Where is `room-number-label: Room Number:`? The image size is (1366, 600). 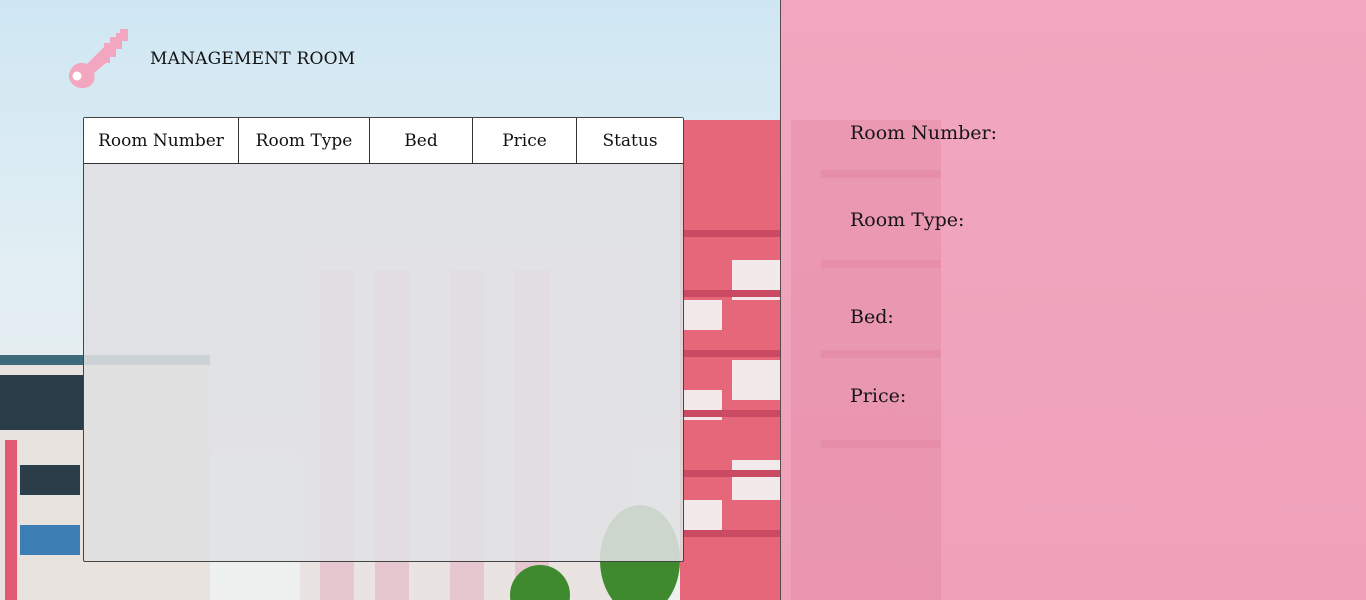
room-number-label: Room Number: is located at coordinates (924, 133).